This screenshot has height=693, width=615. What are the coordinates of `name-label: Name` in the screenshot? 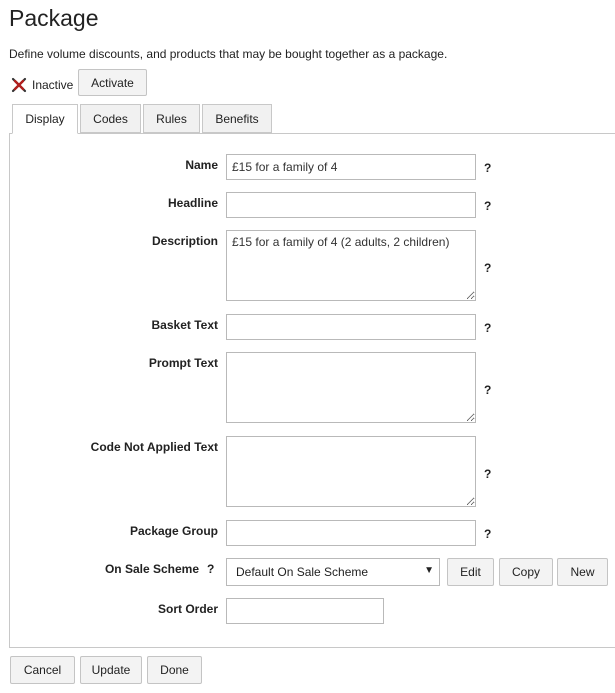 It's located at (201, 165).